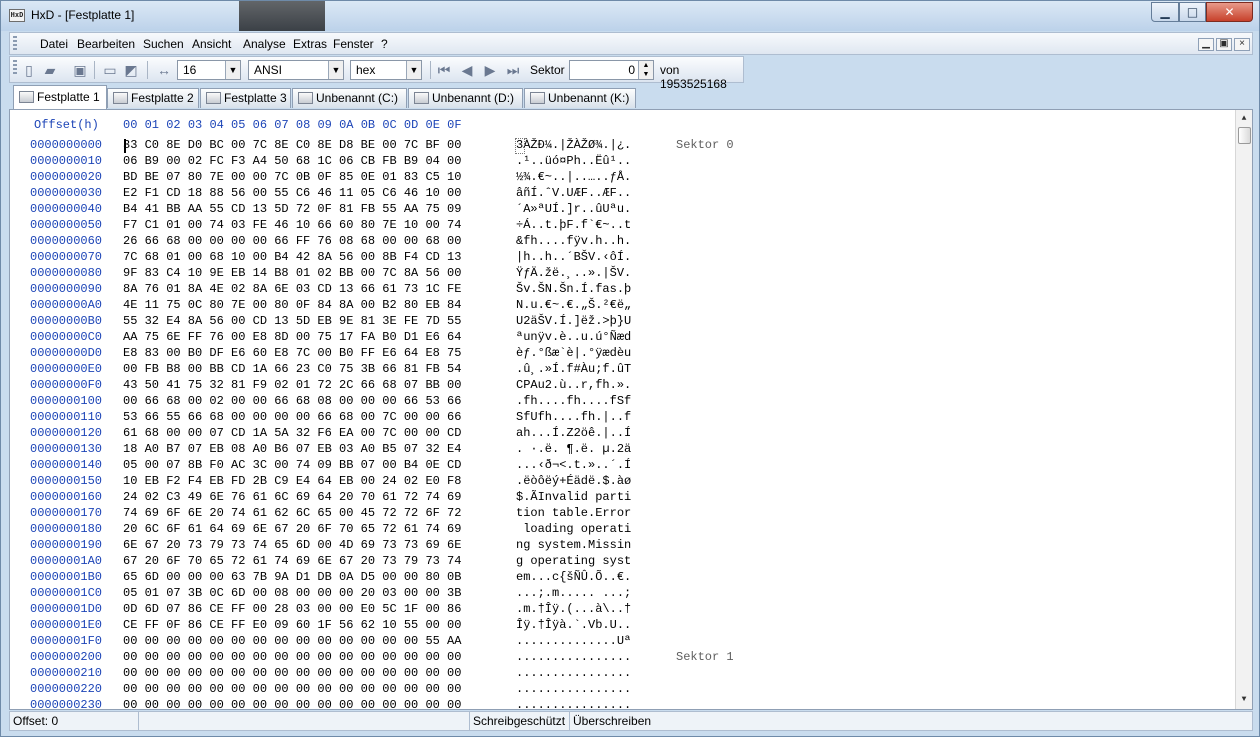 This screenshot has width=1260, height=737. What do you see at coordinates (465, 98) in the screenshot?
I see `tab-unbenannt-d: Unbenannt (D:)` at bounding box center [465, 98].